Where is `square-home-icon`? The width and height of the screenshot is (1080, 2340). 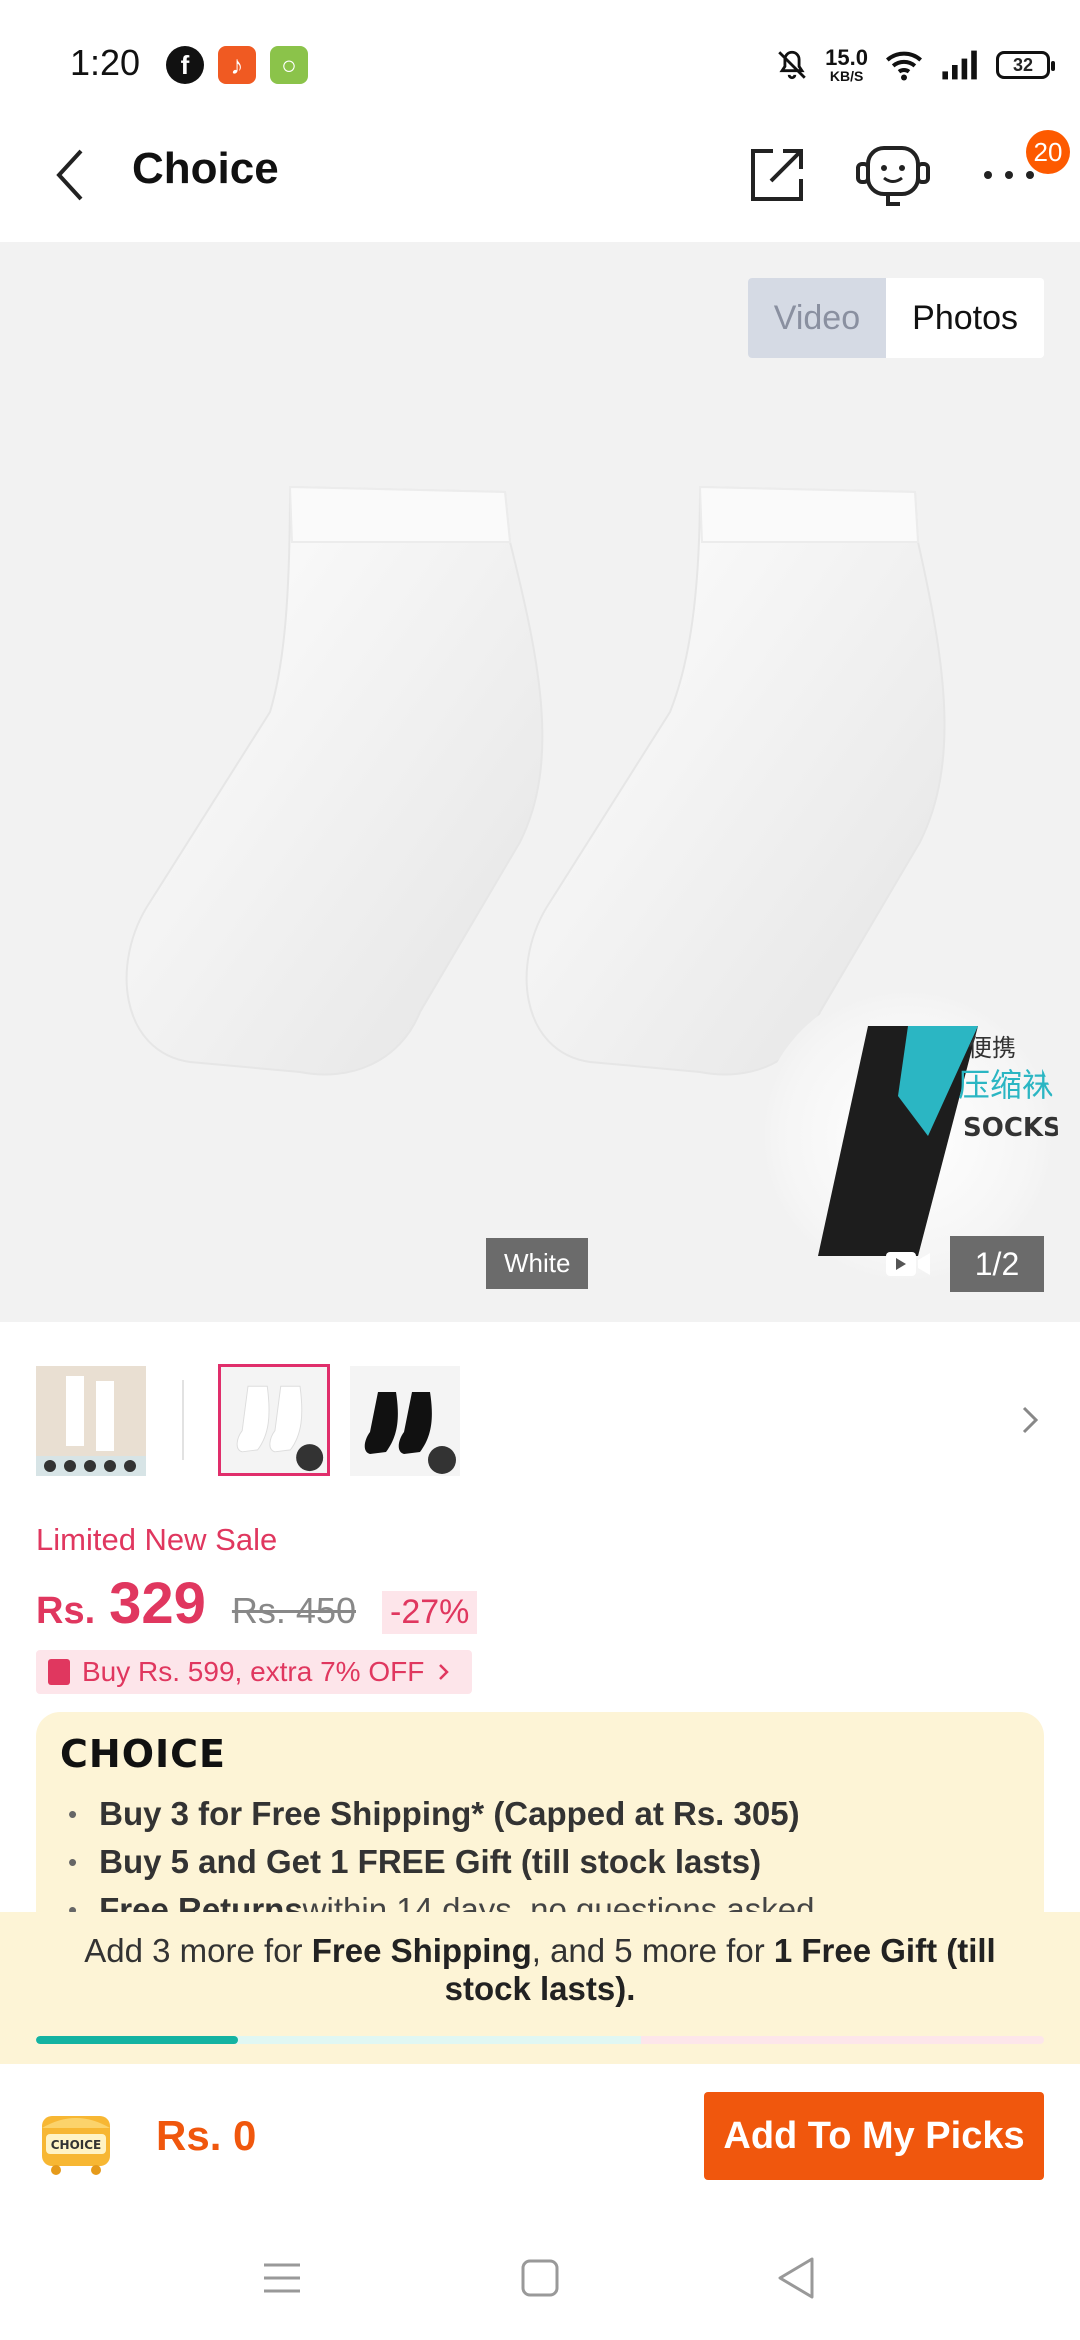 square-home-icon is located at coordinates (540, 2278).